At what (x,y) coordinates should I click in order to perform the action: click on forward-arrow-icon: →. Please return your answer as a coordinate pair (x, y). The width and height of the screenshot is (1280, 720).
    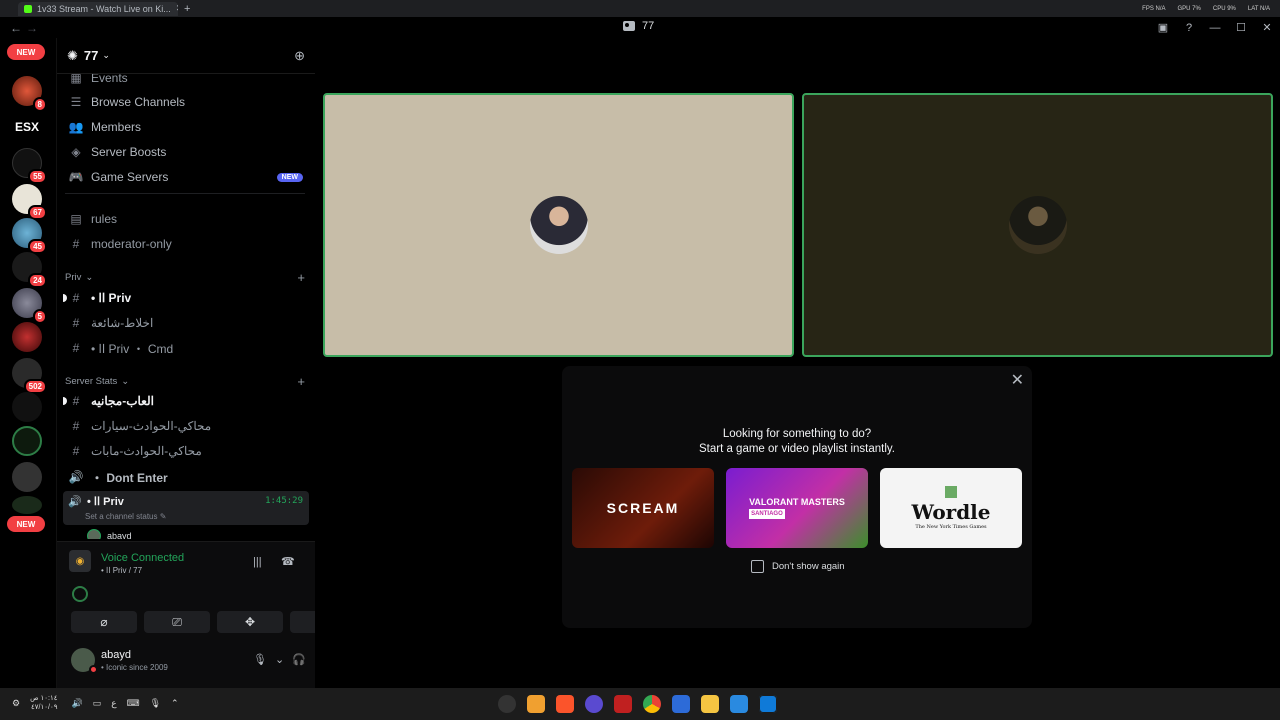
    Looking at the image, I should click on (32, 28).